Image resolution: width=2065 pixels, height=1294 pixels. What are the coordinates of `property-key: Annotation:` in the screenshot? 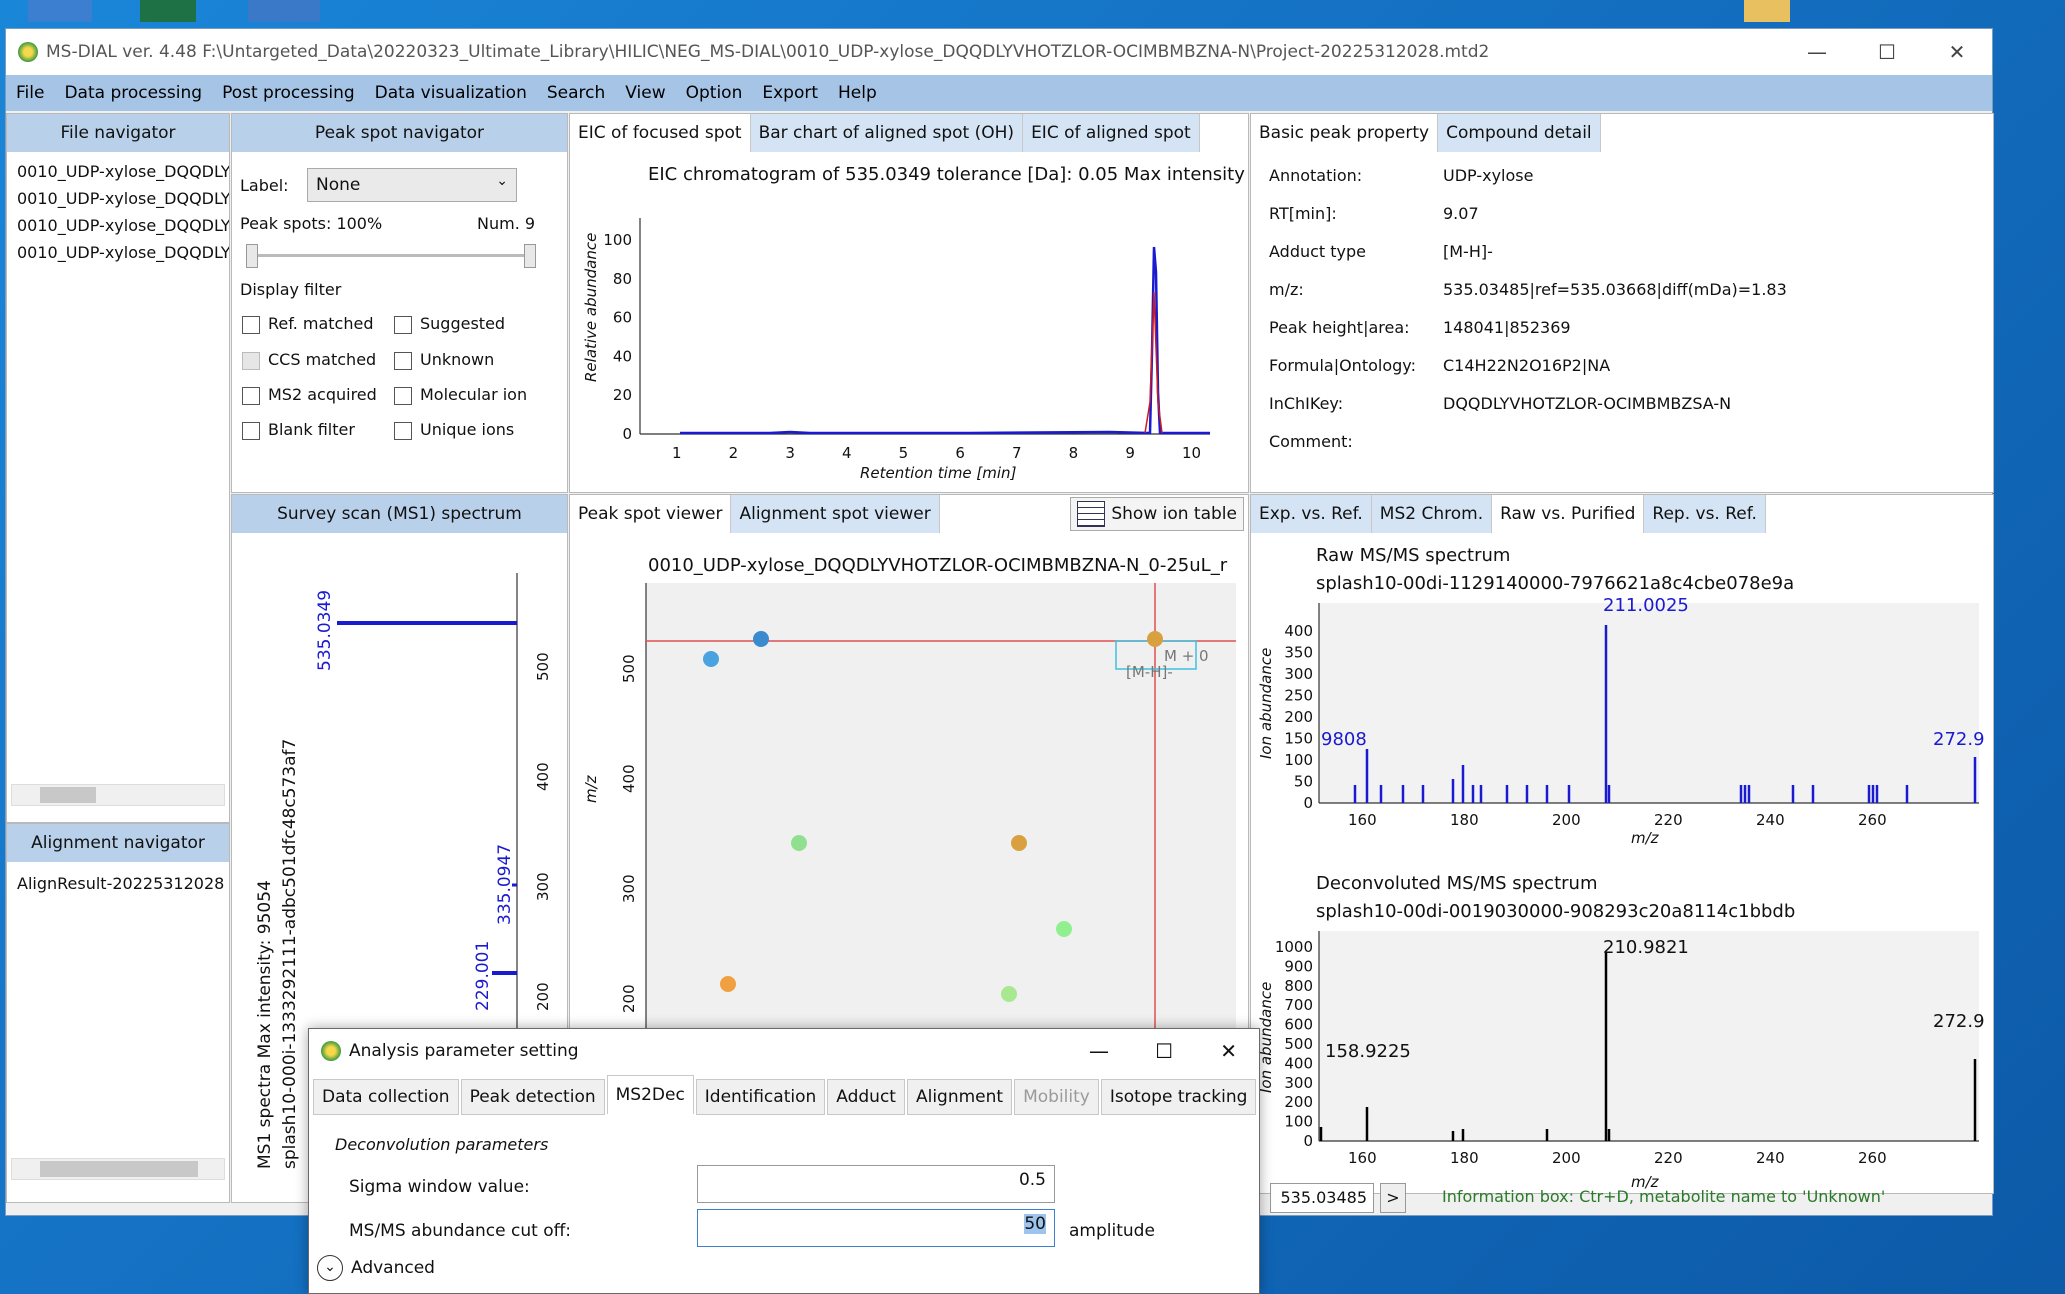 It's located at (1316, 175).